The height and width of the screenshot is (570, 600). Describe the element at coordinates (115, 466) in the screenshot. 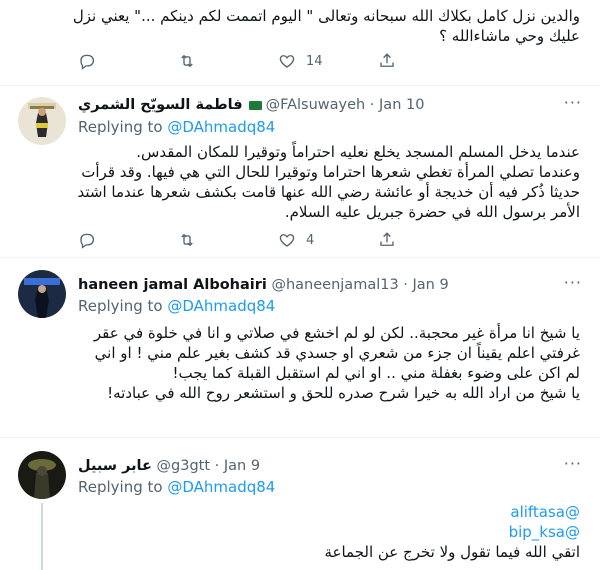

I see `display-name: عابر سبيل` at that location.